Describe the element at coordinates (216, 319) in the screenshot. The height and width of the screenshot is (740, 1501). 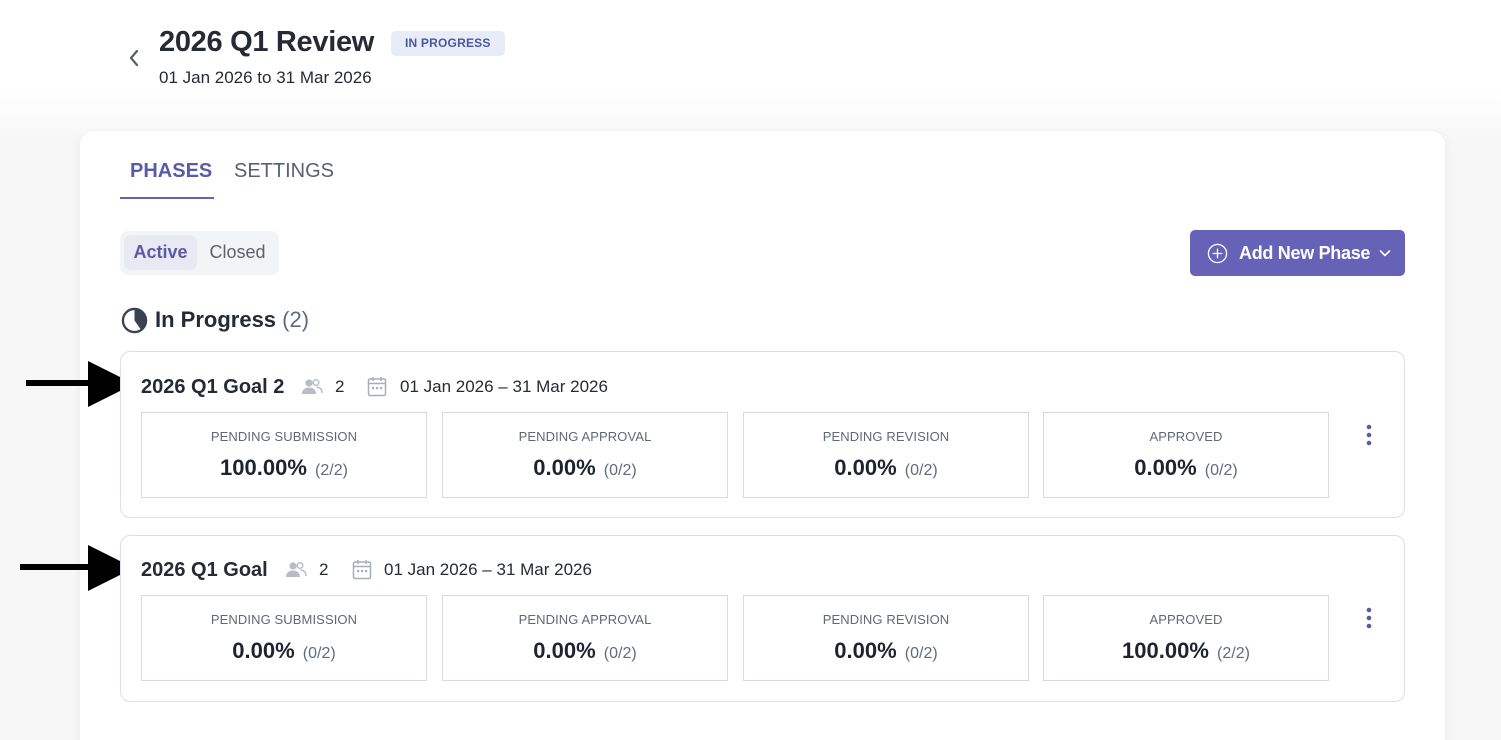
I see `section-title-label: In Progress` at that location.